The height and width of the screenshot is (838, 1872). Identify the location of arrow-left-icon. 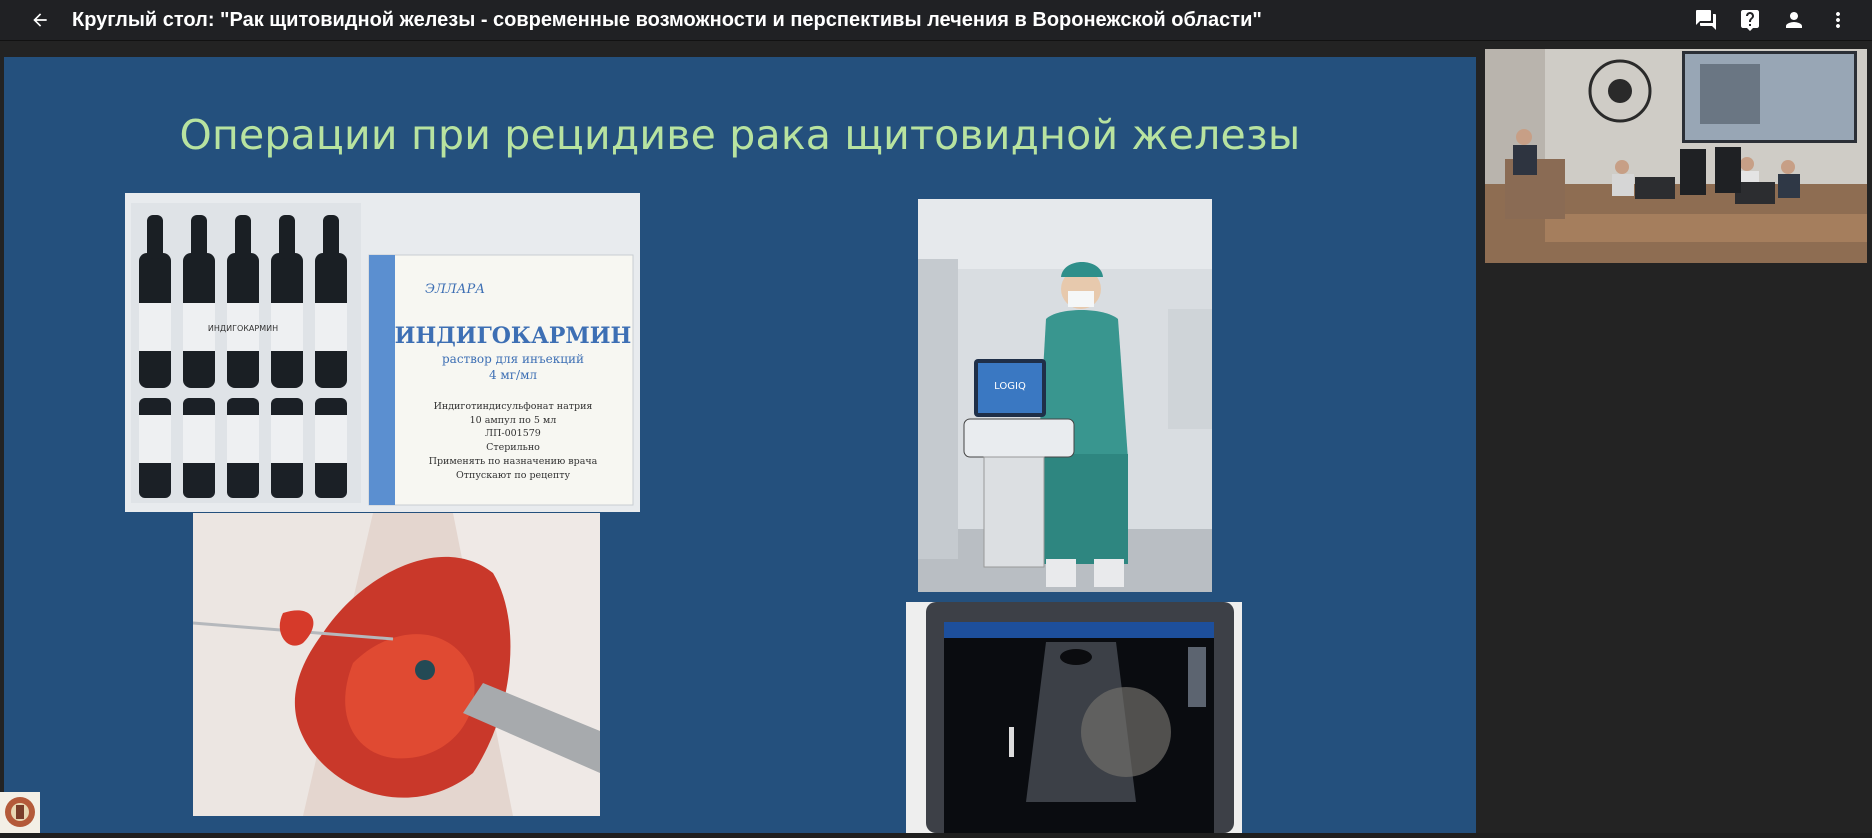
(40, 20).